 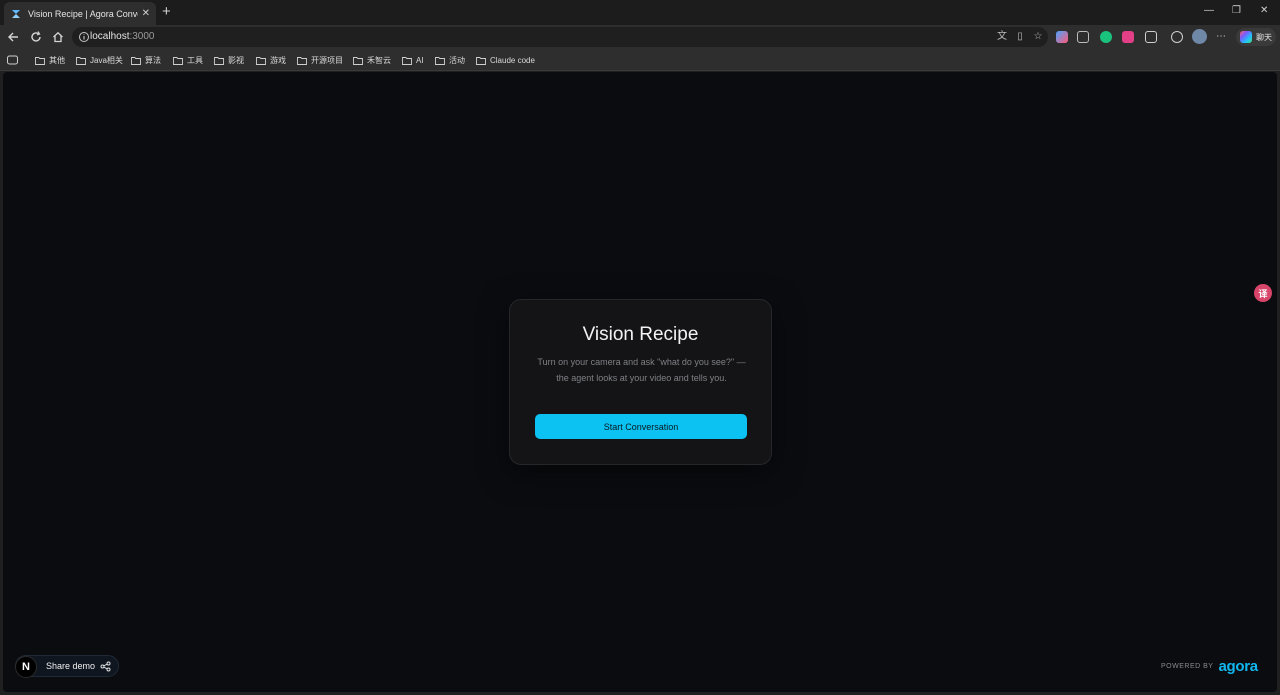 I want to click on restore-icon: ❐, so click(x=1236, y=10).